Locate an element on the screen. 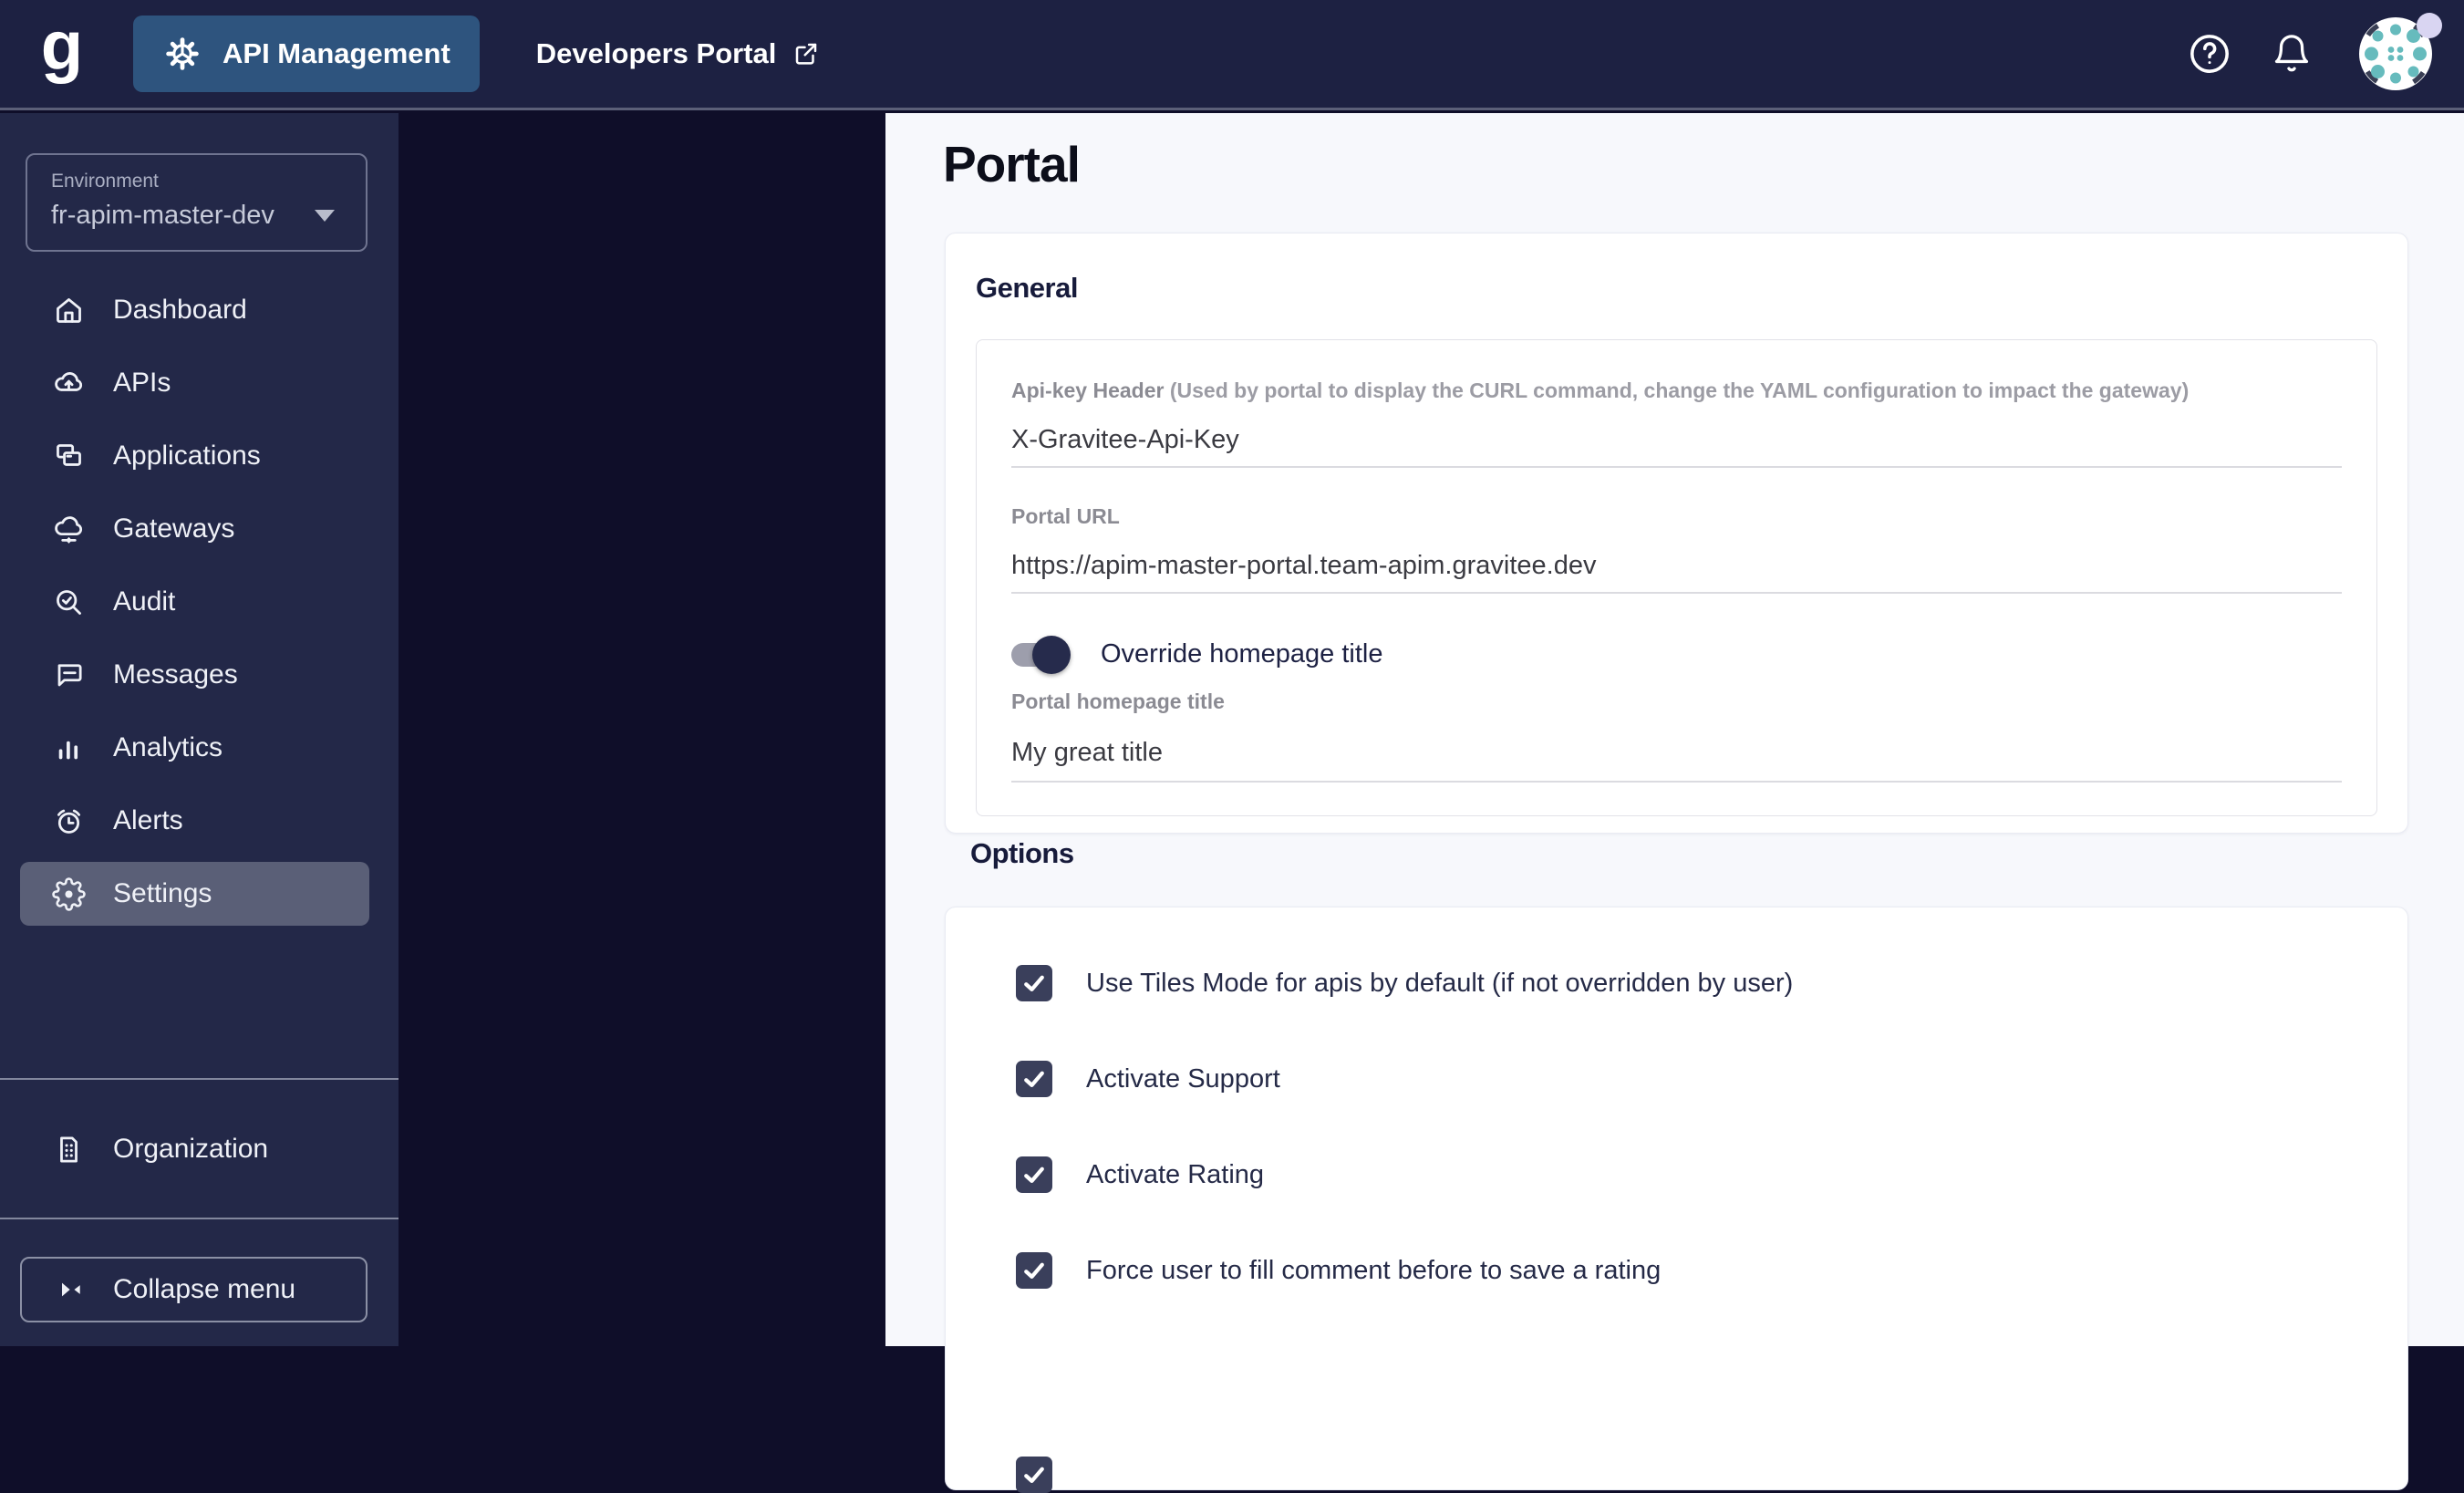 The height and width of the screenshot is (1493, 2464). help-icon is located at coordinates (2210, 54).